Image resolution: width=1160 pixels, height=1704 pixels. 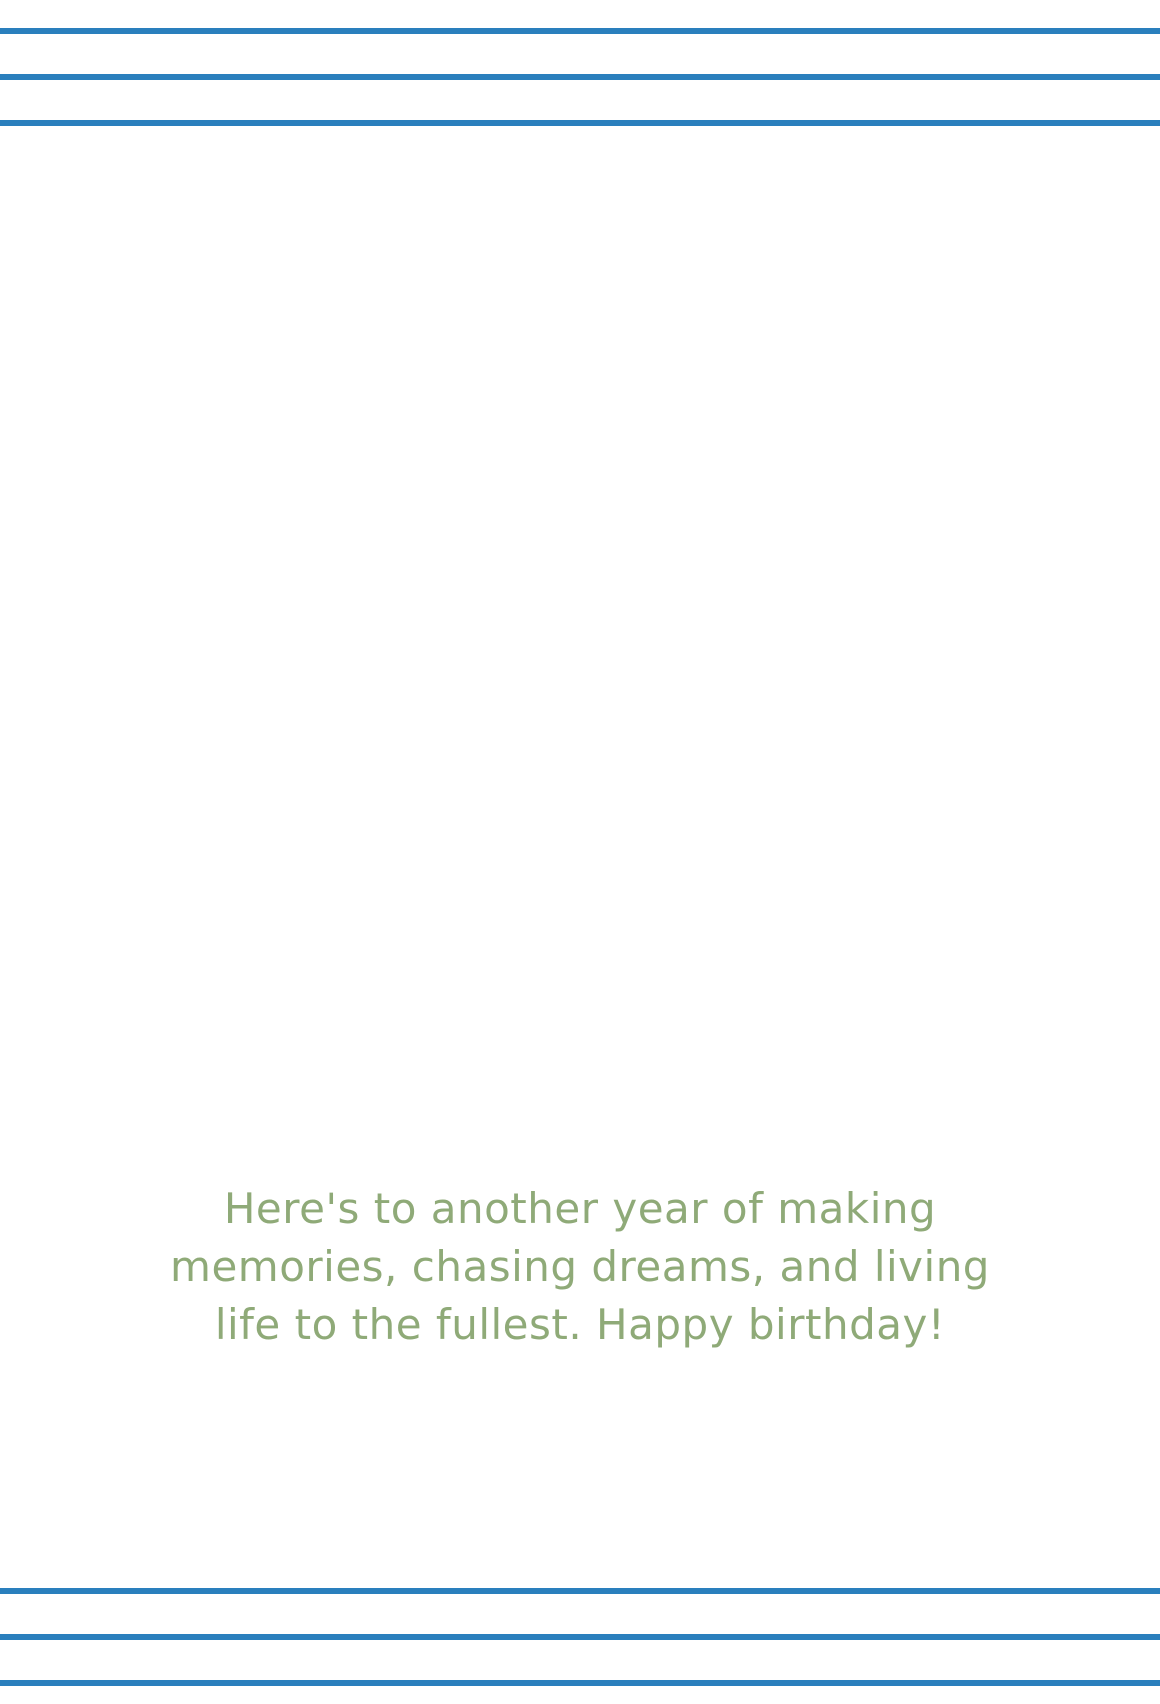 I want to click on message-line-2: memories, chasing dreams, and living, so click(x=580, y=1266).